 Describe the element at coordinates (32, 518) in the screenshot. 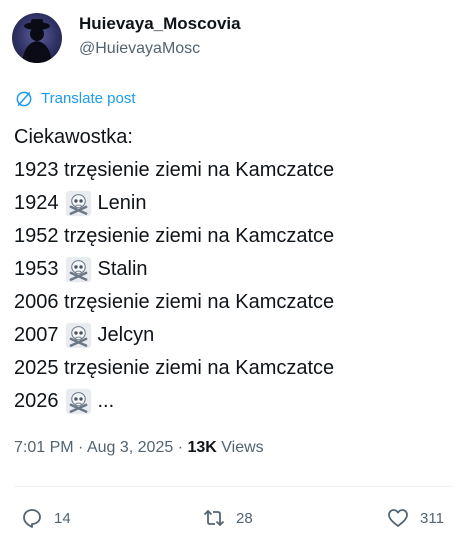

I see `reply-icon` at that location.